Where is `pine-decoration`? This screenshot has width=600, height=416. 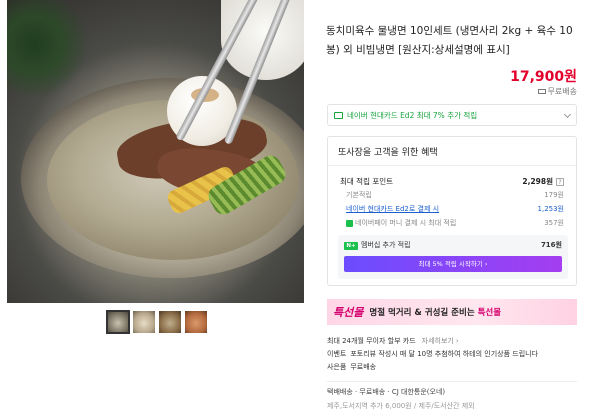
pine-decoration is located at coordinates (52, 55).